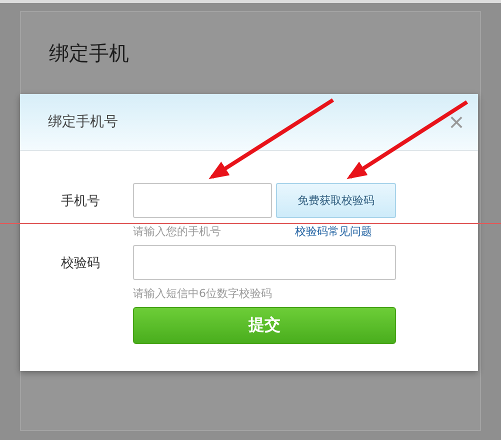 The height and width of the screenshot is (440, 501). What do you see at coordinates (80, 201) in the screenshot?
I see `phone-label: 手机号` at bounding box center [80, 201].